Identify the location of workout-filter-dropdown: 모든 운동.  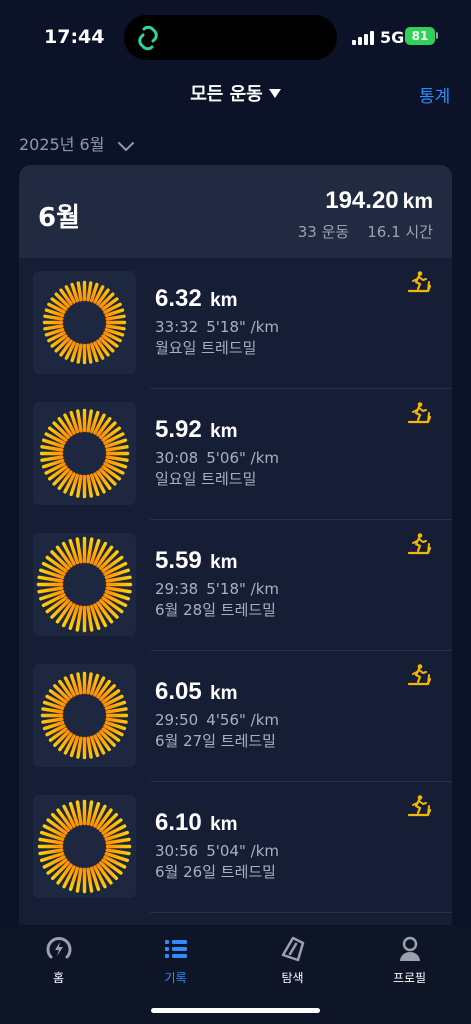
(235, 93).